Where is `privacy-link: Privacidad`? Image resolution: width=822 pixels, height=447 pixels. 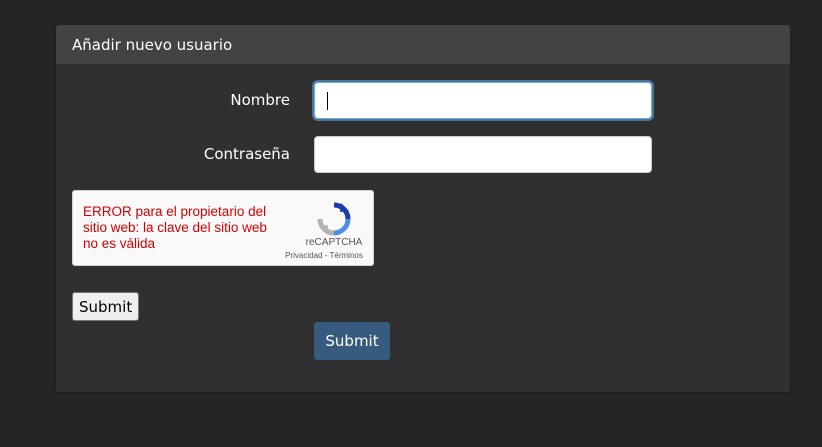 privacy-link: Privacidad is located at coordinates (303, 255).